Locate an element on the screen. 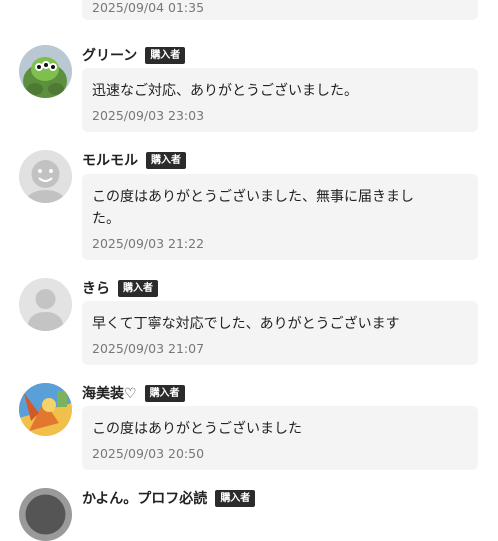  review-date: 2025/09/03 20:50 is located at coordinates (148, 453).